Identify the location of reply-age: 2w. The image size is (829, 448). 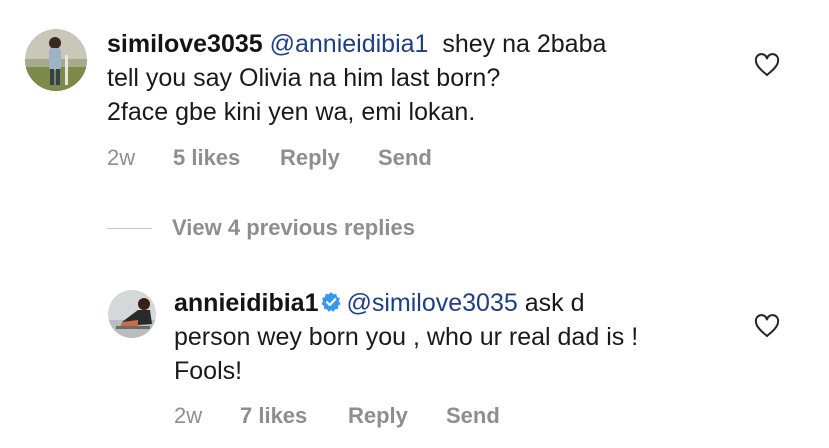
(188, 415).